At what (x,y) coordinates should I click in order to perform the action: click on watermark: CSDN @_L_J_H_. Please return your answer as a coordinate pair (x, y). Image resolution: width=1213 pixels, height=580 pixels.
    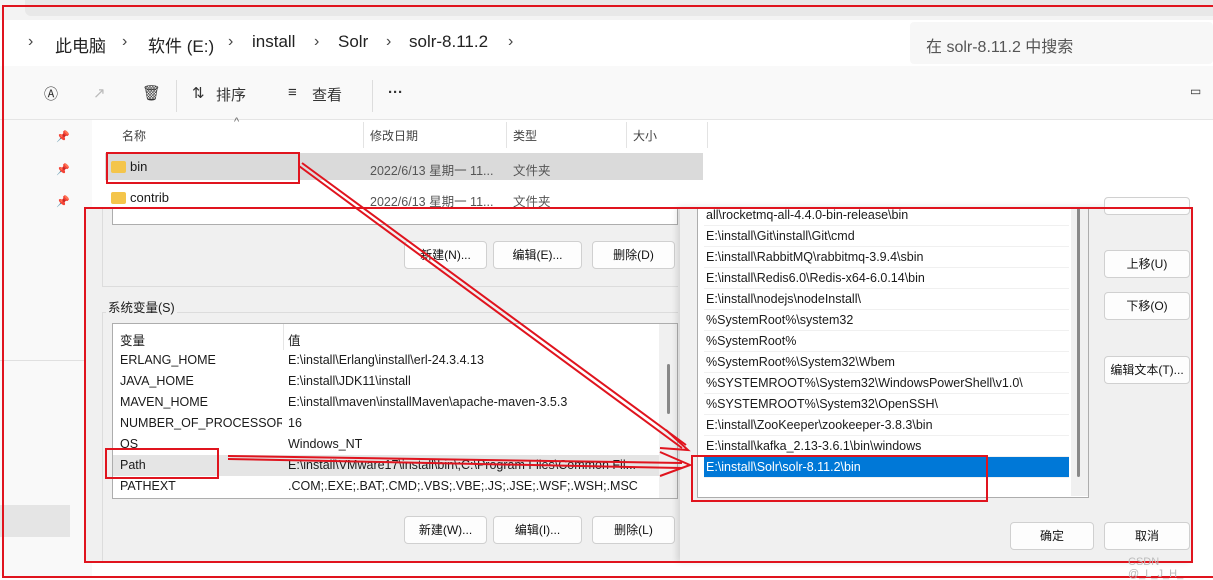
    Looking at the image, I should click on (1156, 568).